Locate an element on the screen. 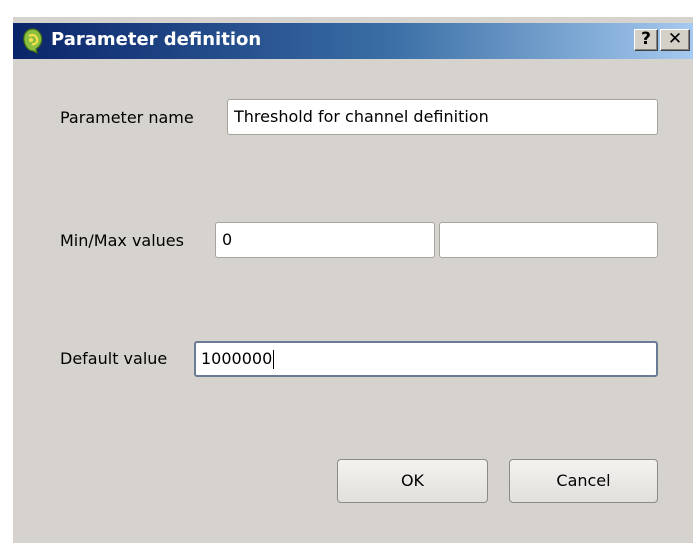  close-button: ✕ is located at coordinates (675, 40).